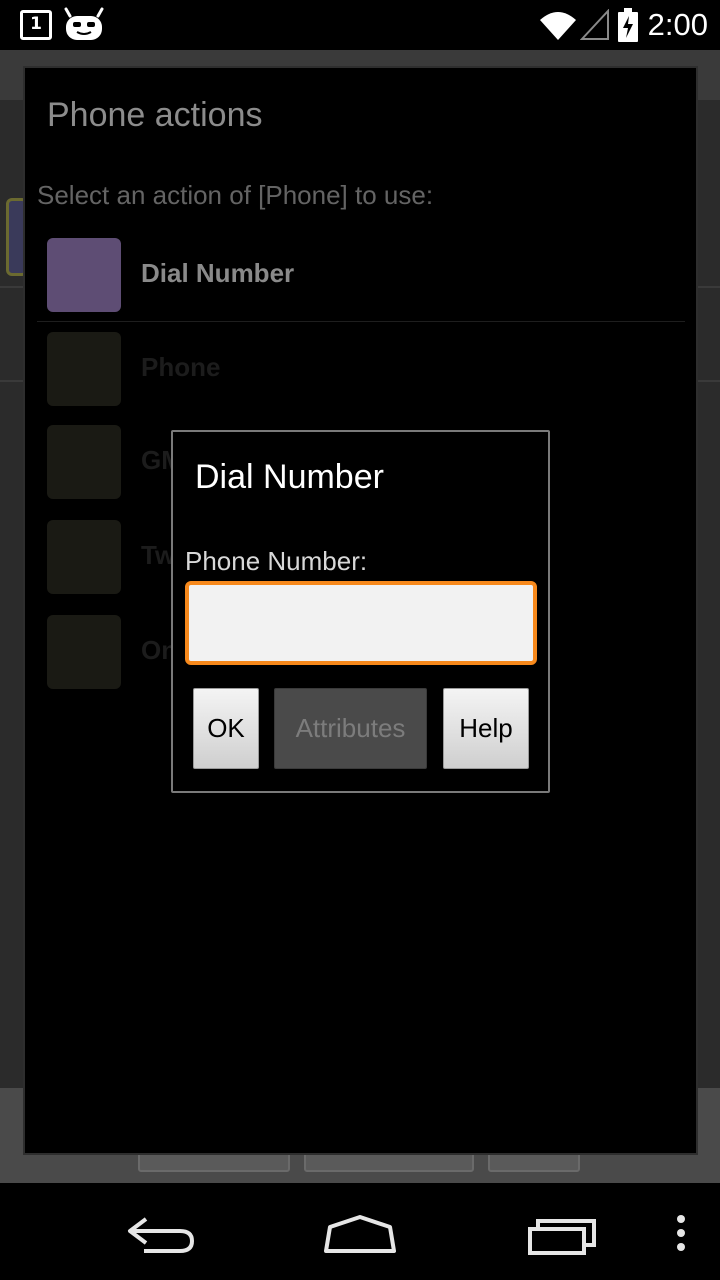 This screenshot has width=720, height=1280. What do you see at coordinates (681, 1233) in the screenshot?
I see `overflow-menu-icon` at bounding box center [681, 1233].